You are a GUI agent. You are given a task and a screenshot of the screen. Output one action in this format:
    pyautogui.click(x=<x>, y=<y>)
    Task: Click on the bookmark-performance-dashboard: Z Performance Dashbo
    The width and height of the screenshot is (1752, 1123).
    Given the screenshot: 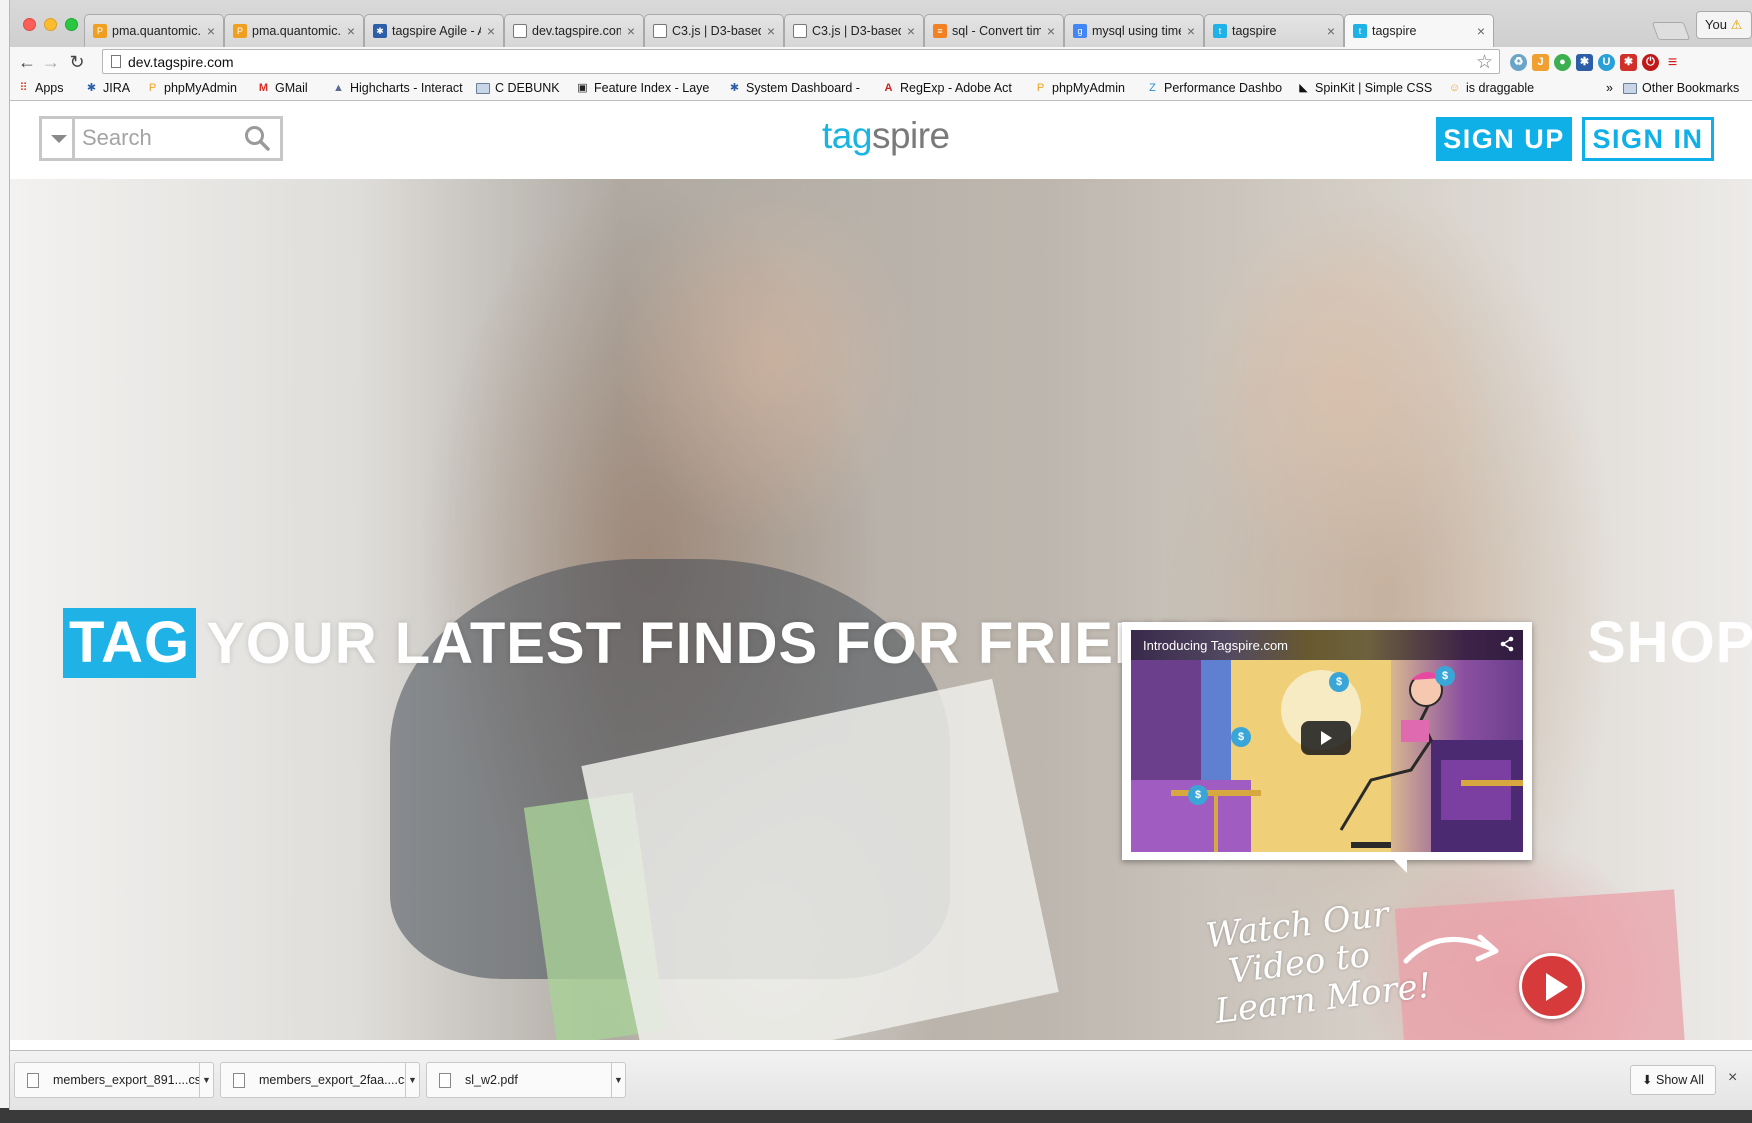 What is the action you would take?
    pyautogui.click(x=1216, y=88)
    